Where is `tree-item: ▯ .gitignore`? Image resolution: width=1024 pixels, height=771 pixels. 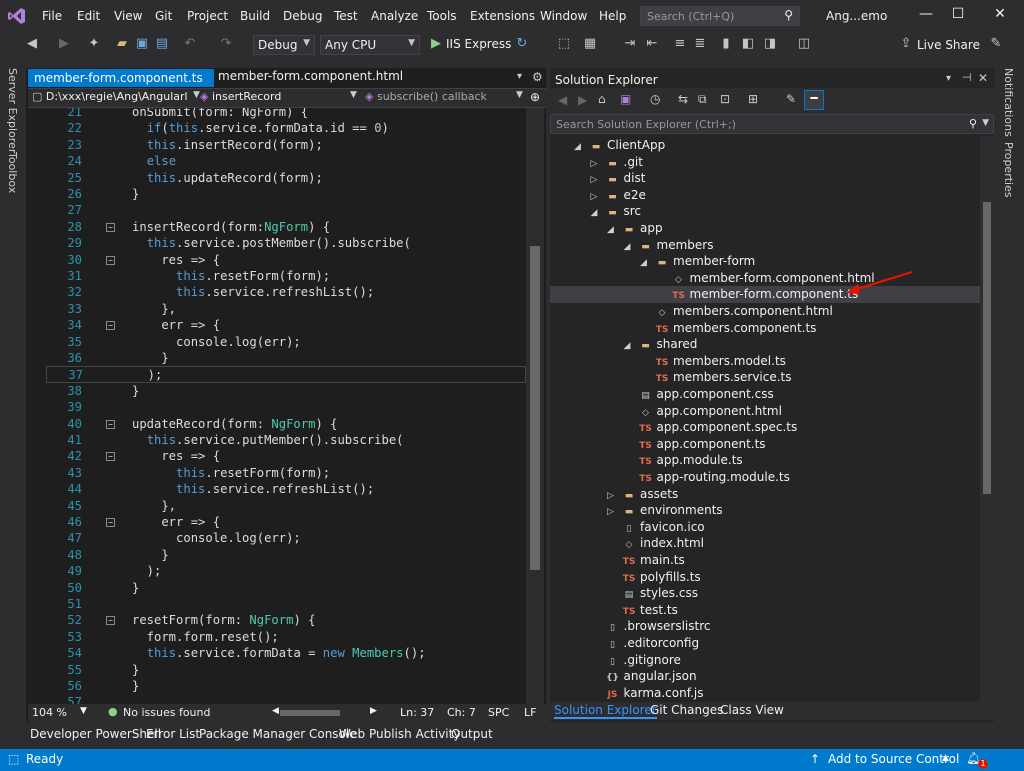
tree-item: ▯ .gitignore is located at coordinates (765, 660).